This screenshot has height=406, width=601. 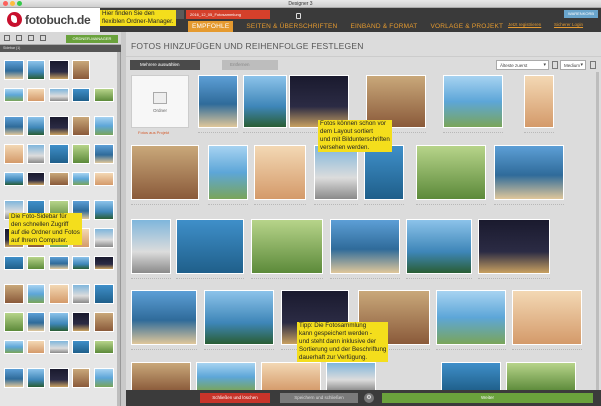 What do you see at coordinates (235, 398) in the screenshot?
I see `close-delete-button: Schließen und löschen` at bounding box center [235, 398].